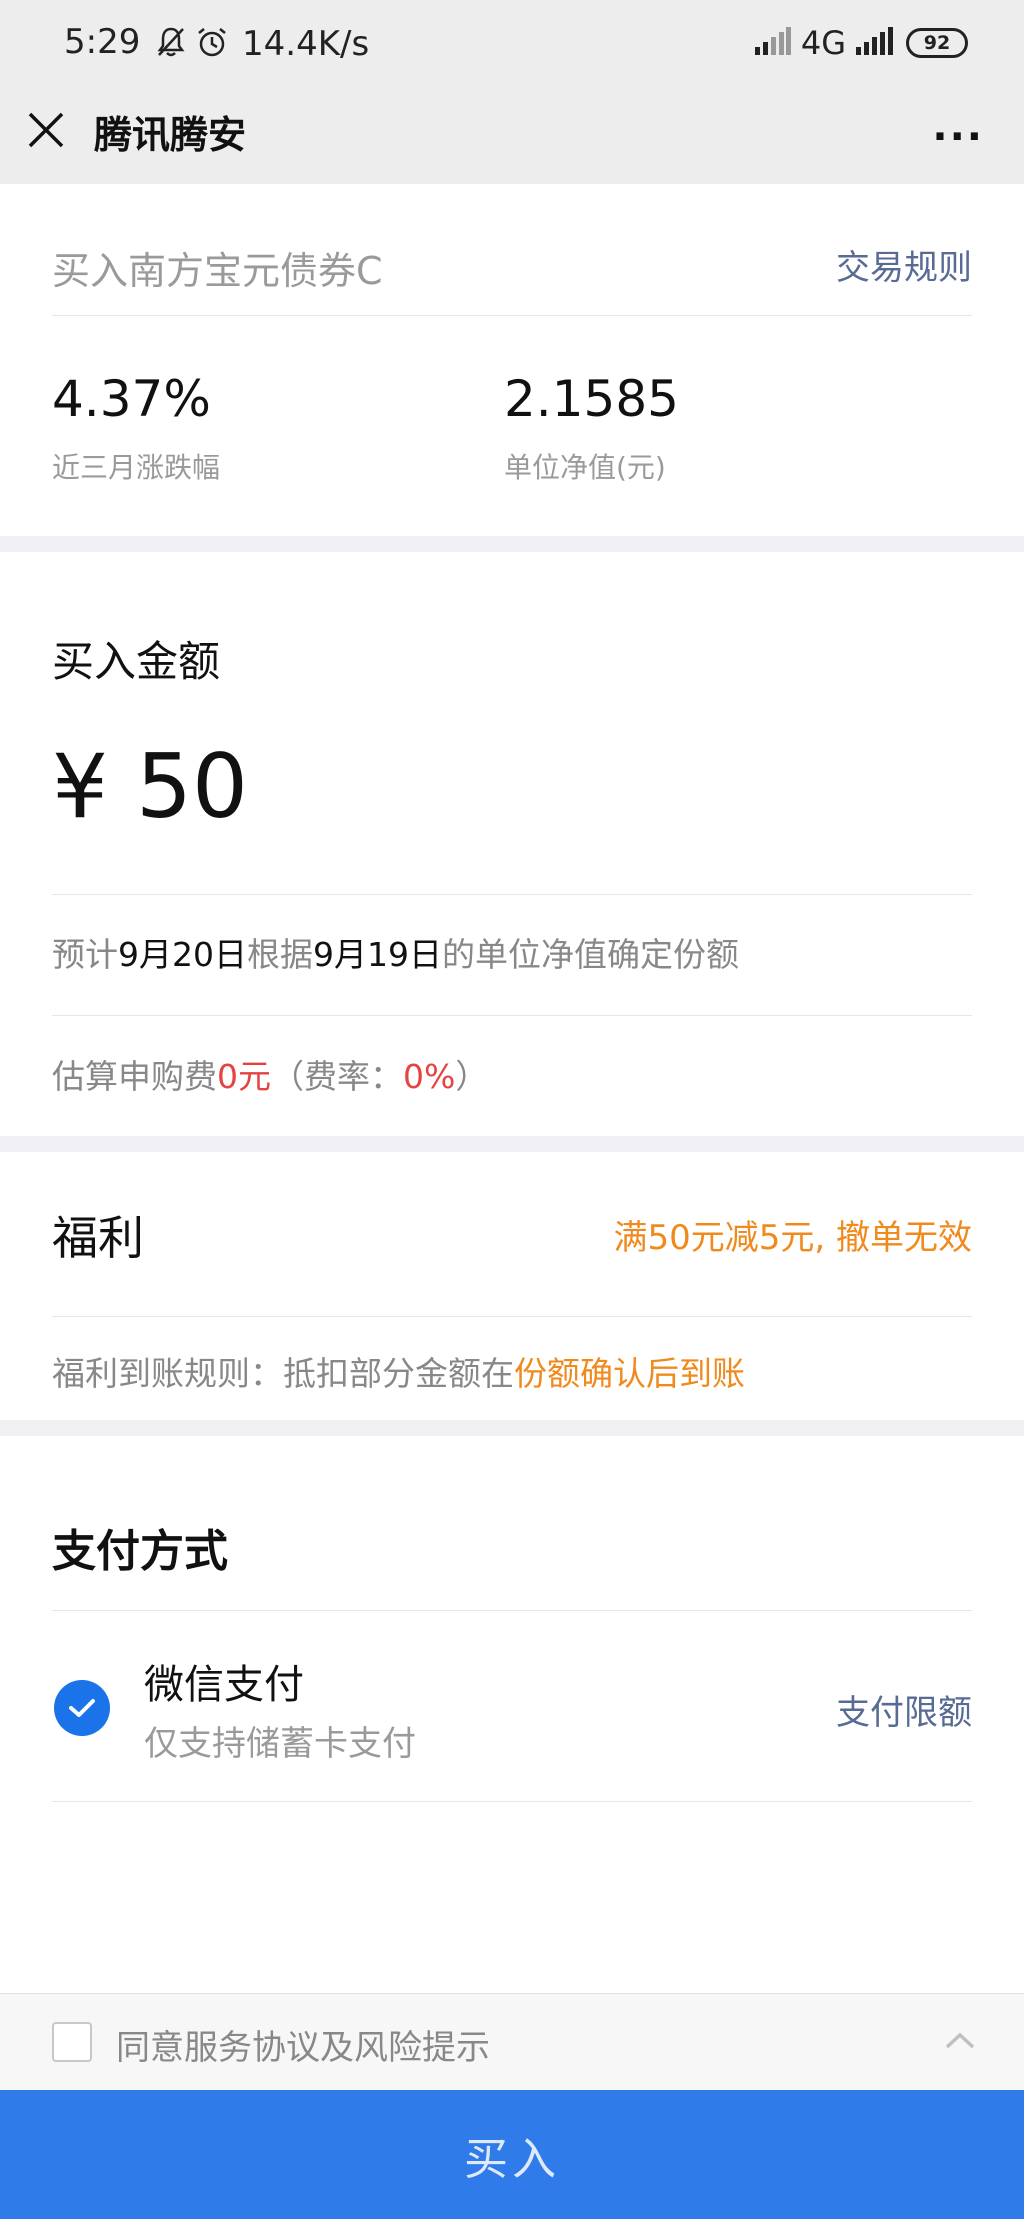 Image resolution: width=1024 pixels, height=2219 pixels. What do you see at coordinates (224, 1681) in the screenshot?
I see `payment-method-name: 微信支付` at bounding box center [224, 1681].